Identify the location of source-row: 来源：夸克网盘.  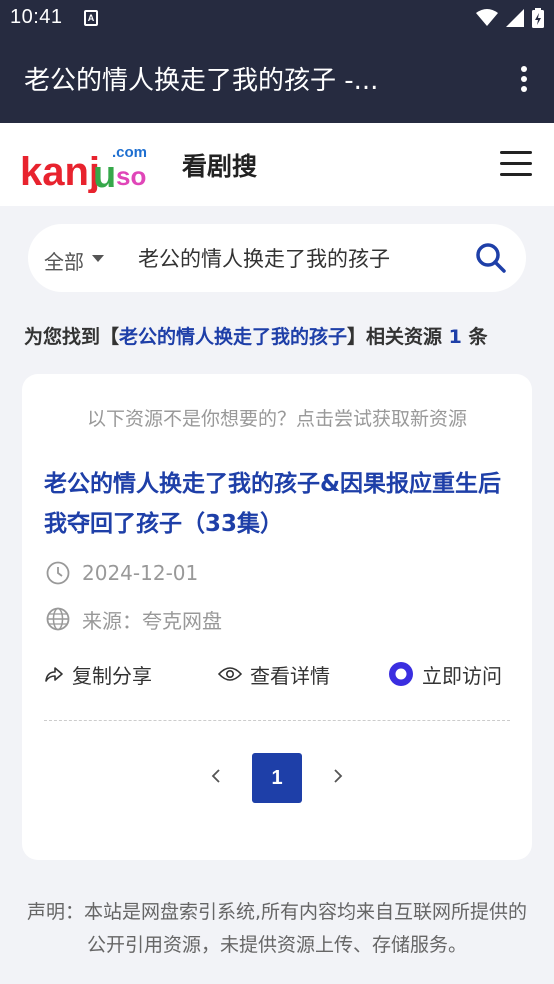
(134, 619).